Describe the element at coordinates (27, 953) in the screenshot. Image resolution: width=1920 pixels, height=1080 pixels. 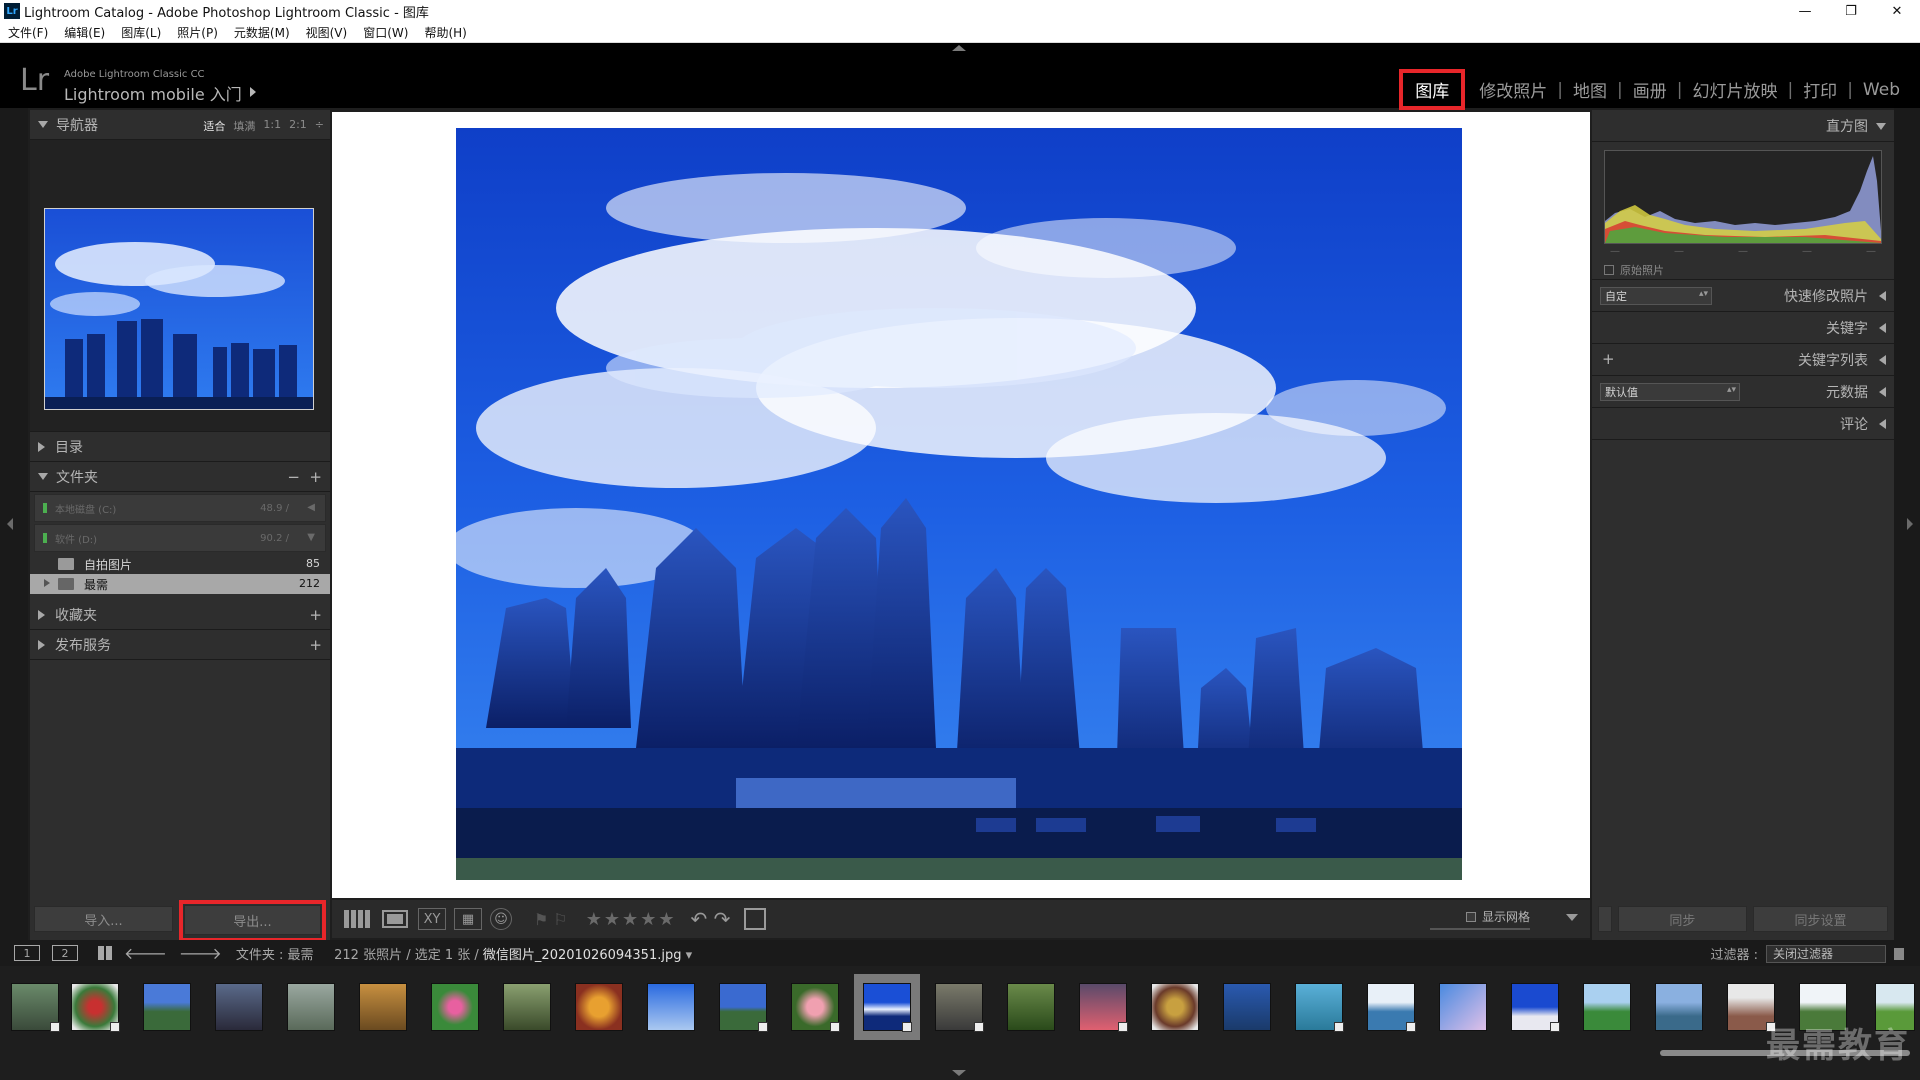
I see `primary-window-button: 1` at that location.